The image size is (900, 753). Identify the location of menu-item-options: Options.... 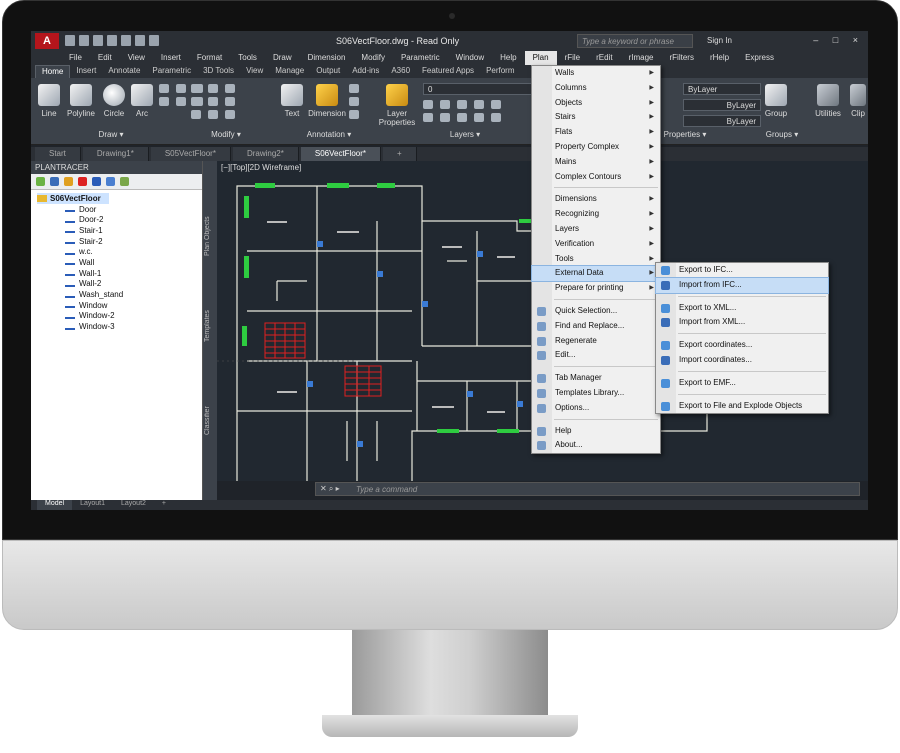
(596, 408).